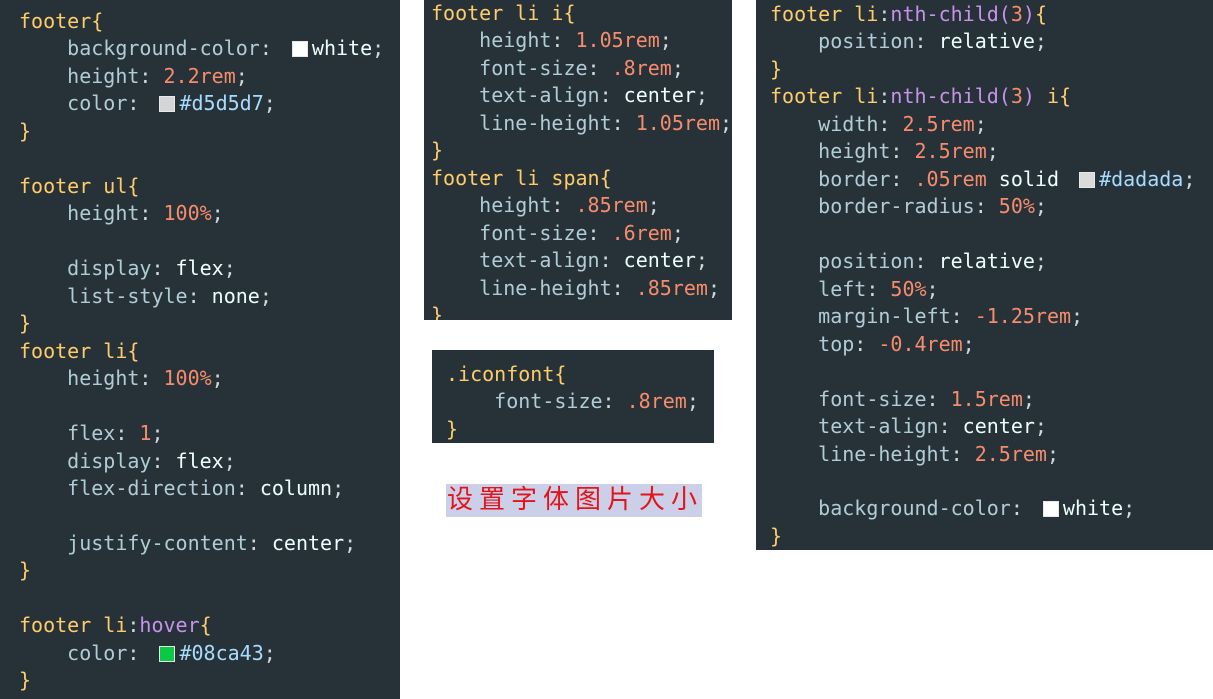 Image resolution: width=1213 pixels, height=699 pixels. Describe the element at coordinates (151, 487) in the screenshot. I see `css-property: flex-direction` at that location.